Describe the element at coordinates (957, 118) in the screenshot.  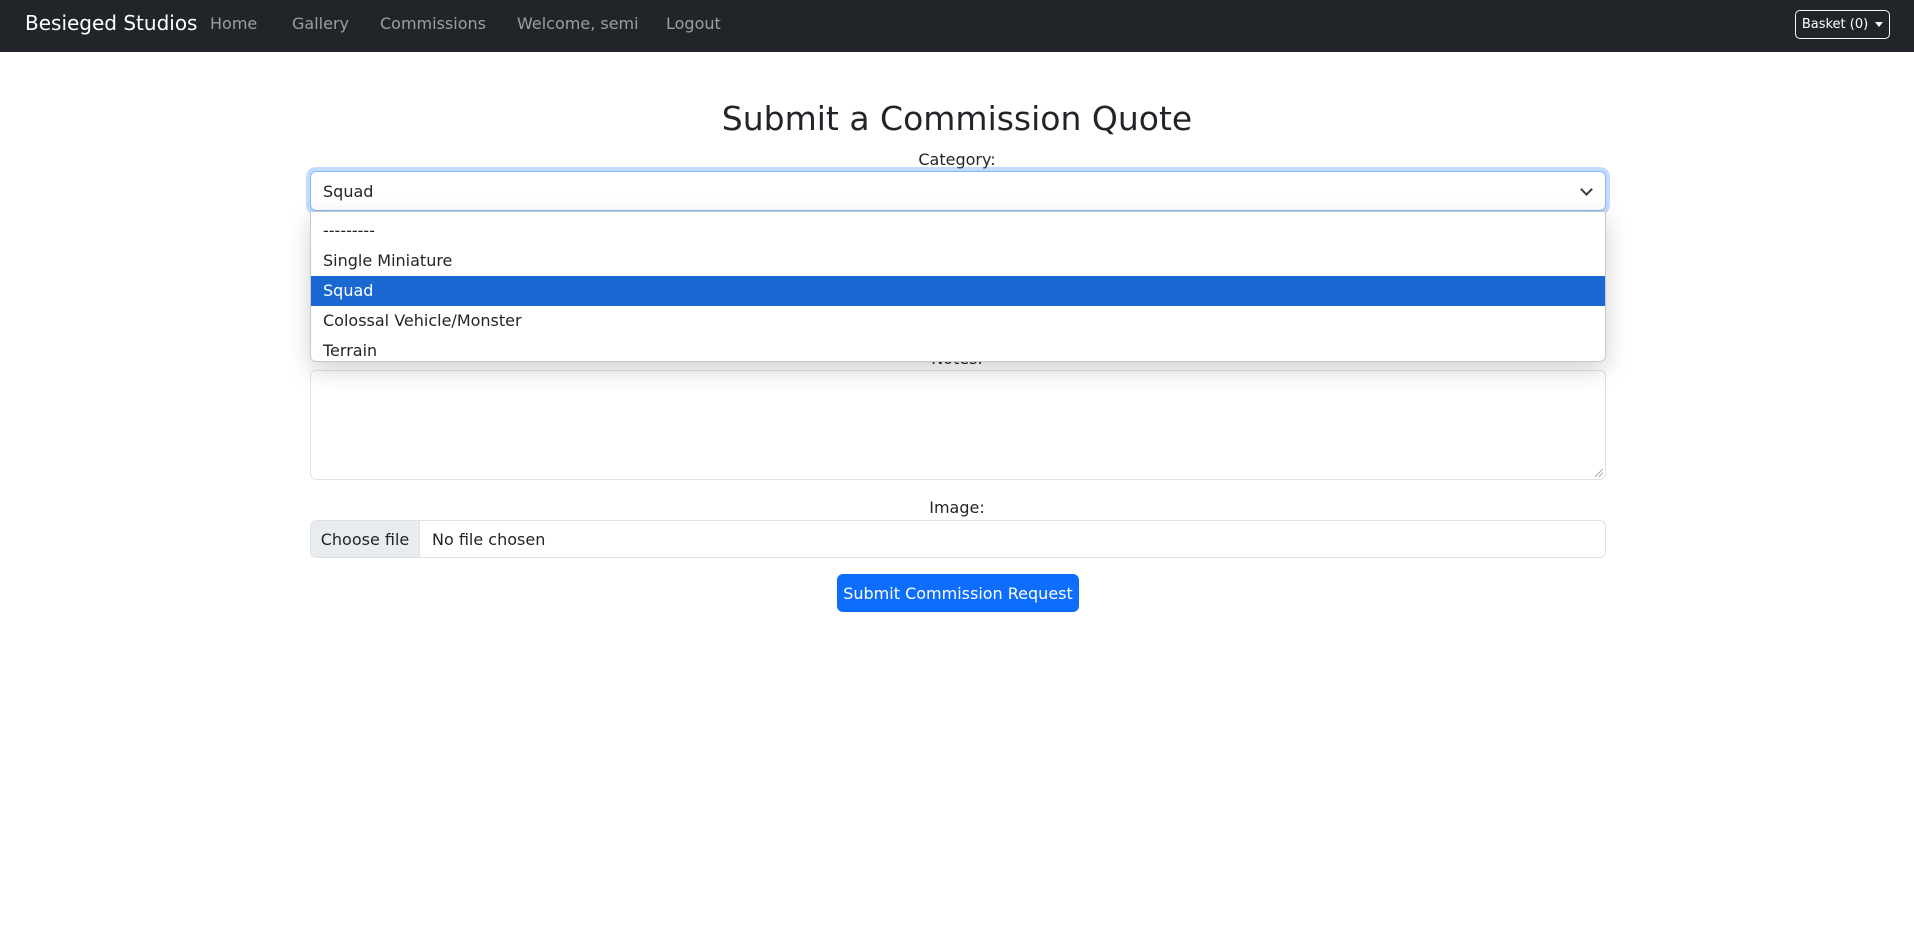
I see `page-title: Submit a Commission Quote` at that location.